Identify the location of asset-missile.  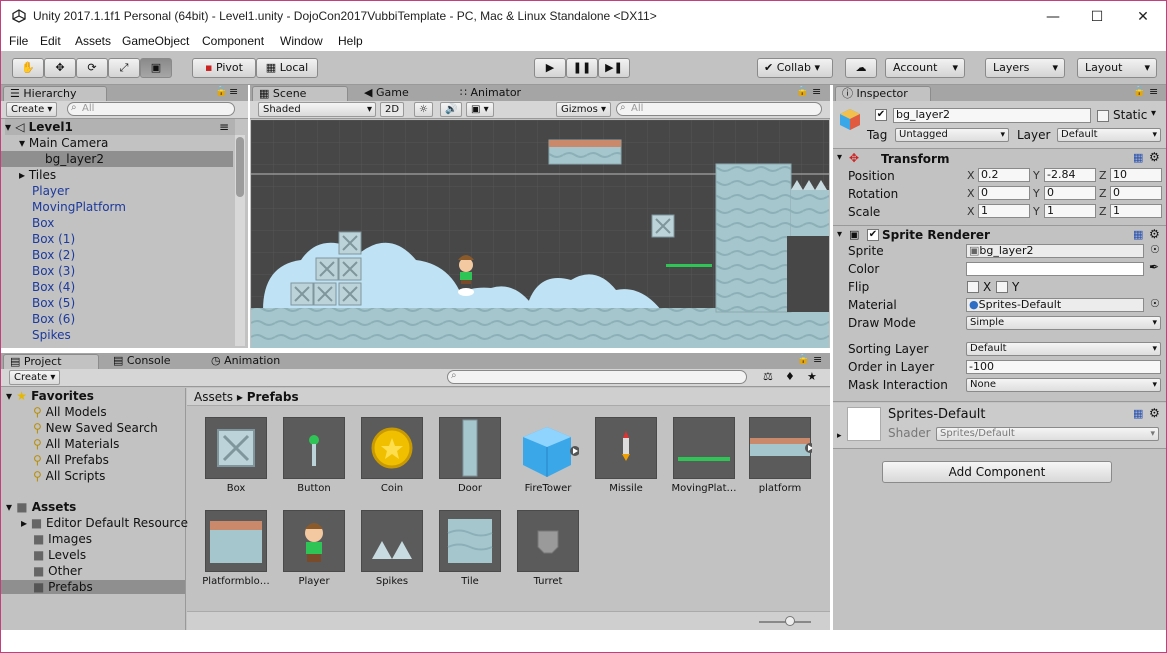
(626, 448).